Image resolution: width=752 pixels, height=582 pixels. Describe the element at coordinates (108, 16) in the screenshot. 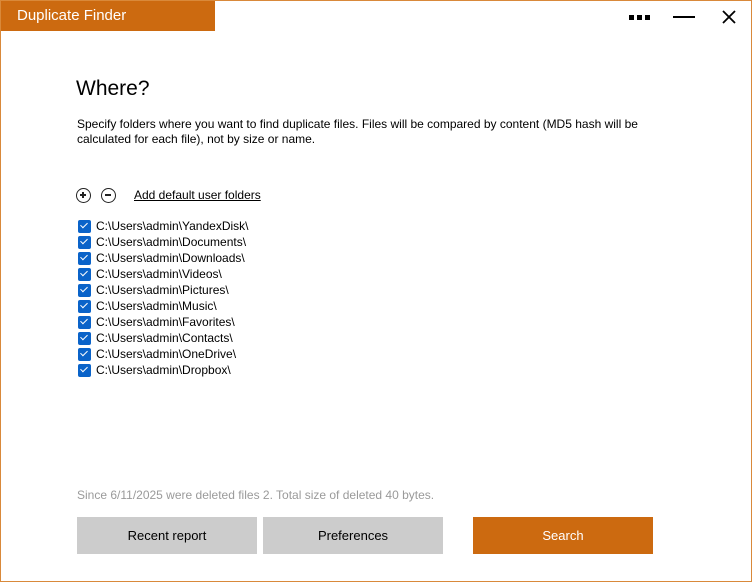

I see `window-title: Duplicate Finder` at that location.